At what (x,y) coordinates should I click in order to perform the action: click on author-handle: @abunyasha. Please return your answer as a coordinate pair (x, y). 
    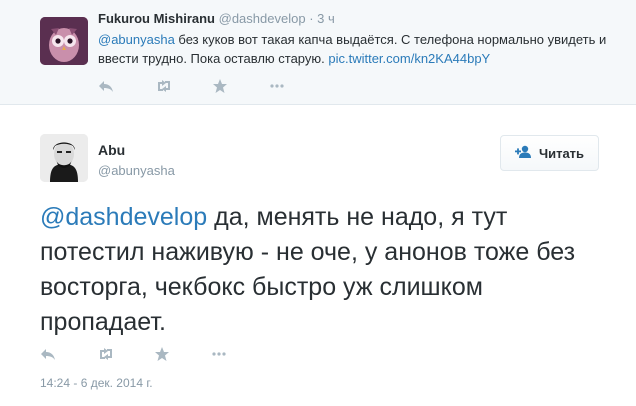
    Looking at the image, I should click on (136, 170).